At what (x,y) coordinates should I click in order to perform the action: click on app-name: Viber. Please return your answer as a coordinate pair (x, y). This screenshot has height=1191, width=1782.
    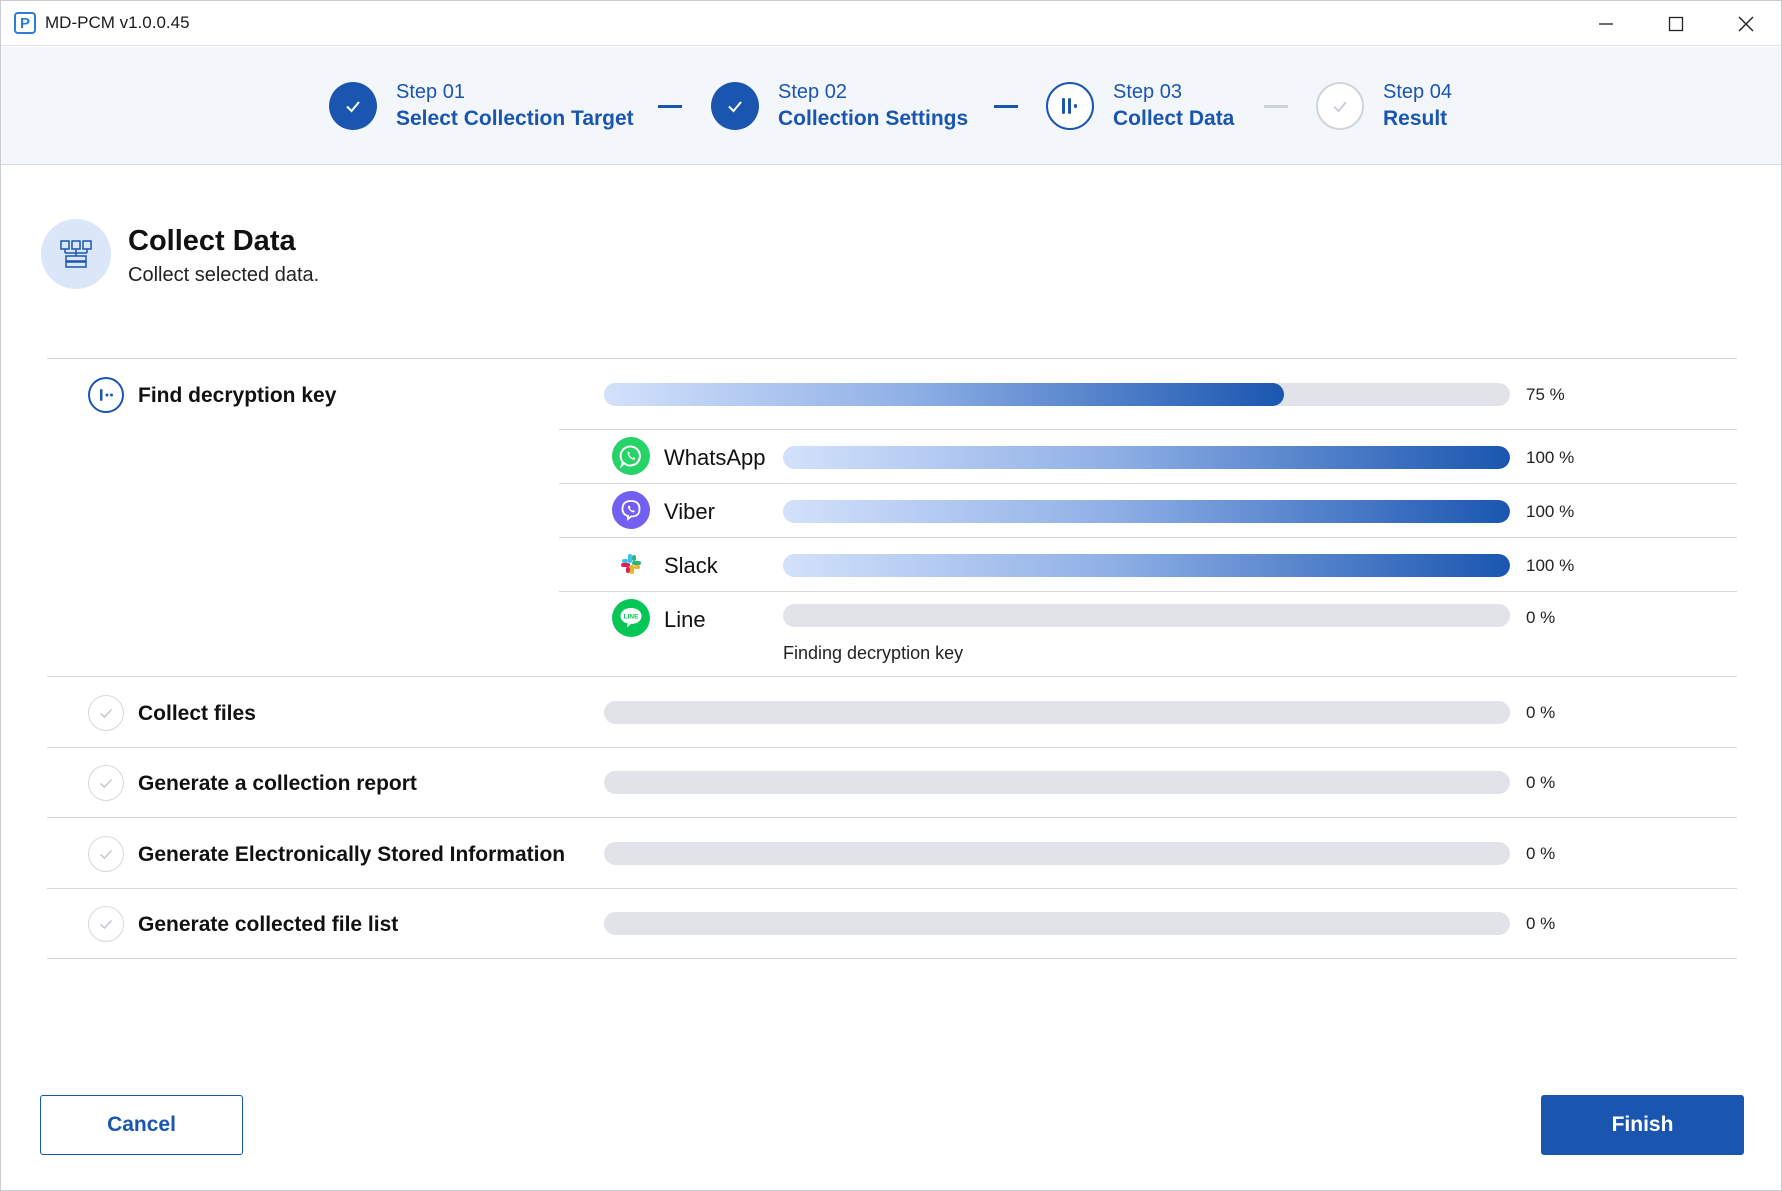
    Looking at the image, I should click on (689, 511).